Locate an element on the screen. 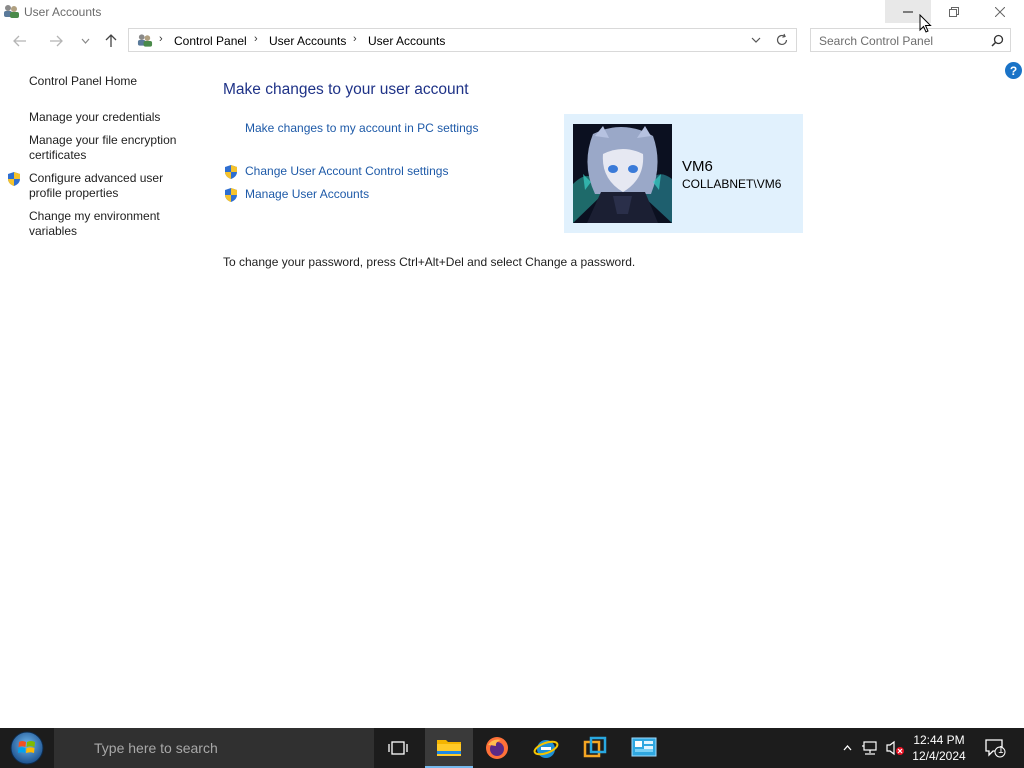 The height and width of the screenshot is (768, 1024). search-placeholder: Search Control Panel is located at coordinates (876, 41).